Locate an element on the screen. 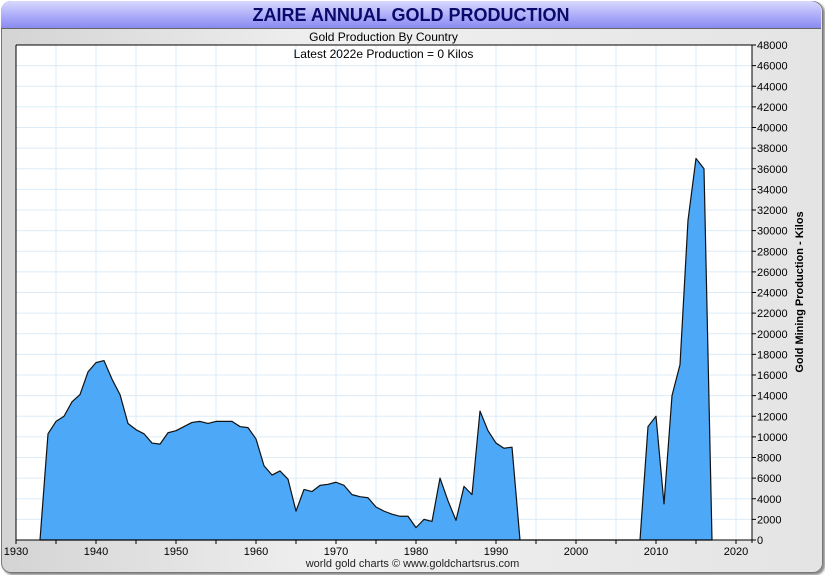 This screenshot has width=825, height=575. y-tick-label: 44000 is located at coordinates (772, 87).